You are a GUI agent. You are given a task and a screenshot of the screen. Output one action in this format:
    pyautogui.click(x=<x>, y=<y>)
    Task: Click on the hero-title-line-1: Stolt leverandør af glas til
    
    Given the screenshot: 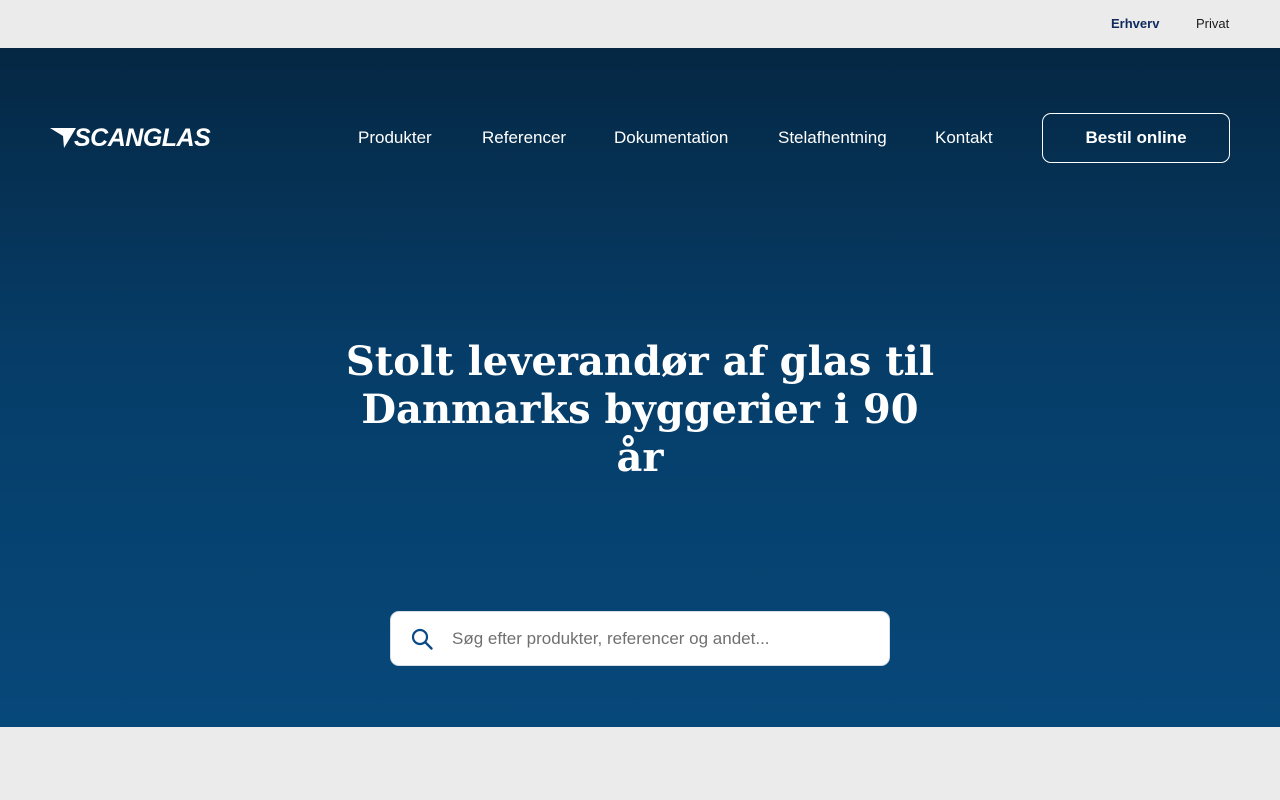 What is the action you would take?
    pyautogui.click(x=640, y=361)
    